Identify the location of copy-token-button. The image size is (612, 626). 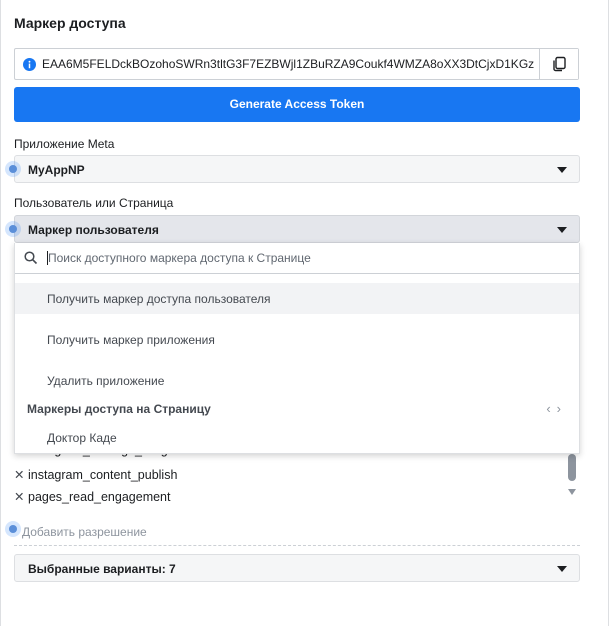
(558, 64).